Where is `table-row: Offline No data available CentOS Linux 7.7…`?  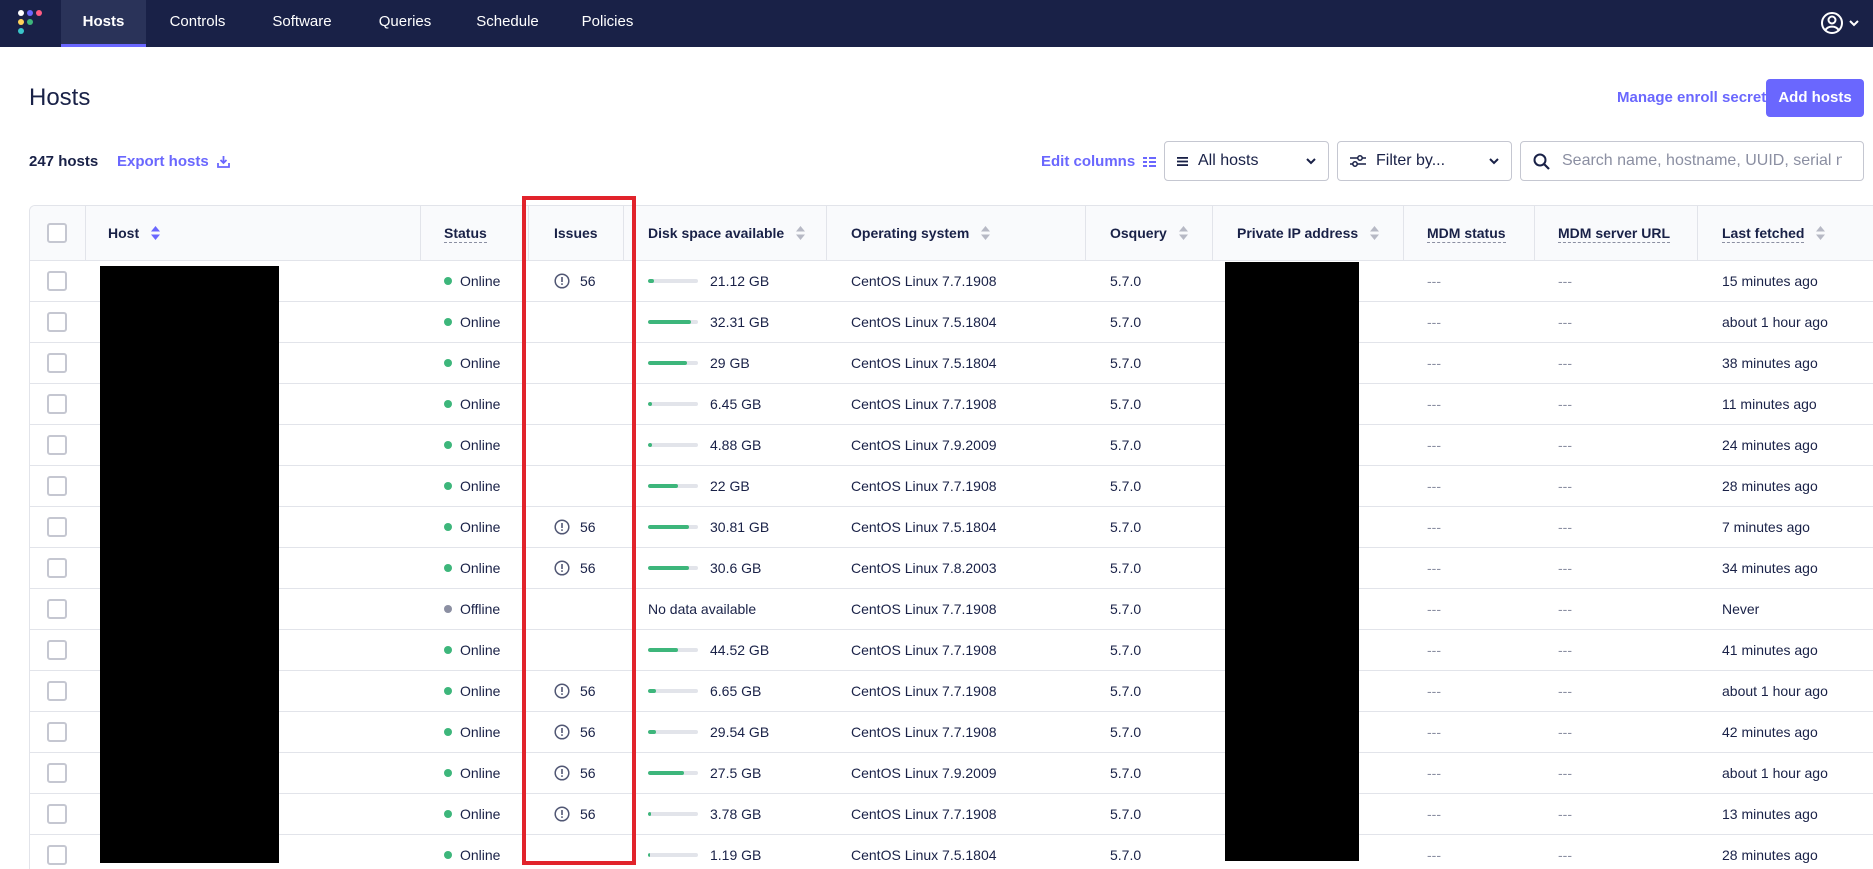
table-row: Offline No data available CentOS Linux 7.7… is located at coordinates (951, 609).